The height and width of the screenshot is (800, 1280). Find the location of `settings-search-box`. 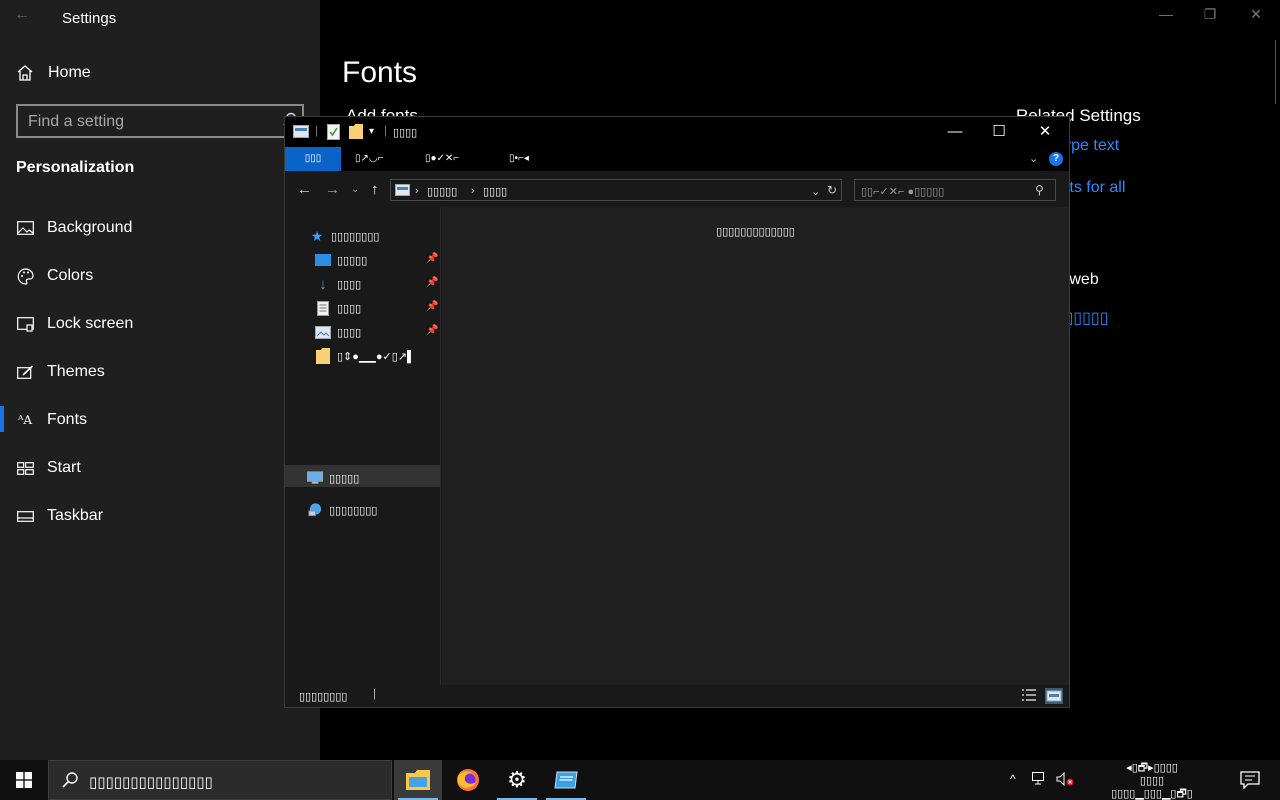

settings-search-box is located at coordinates (160, 121).